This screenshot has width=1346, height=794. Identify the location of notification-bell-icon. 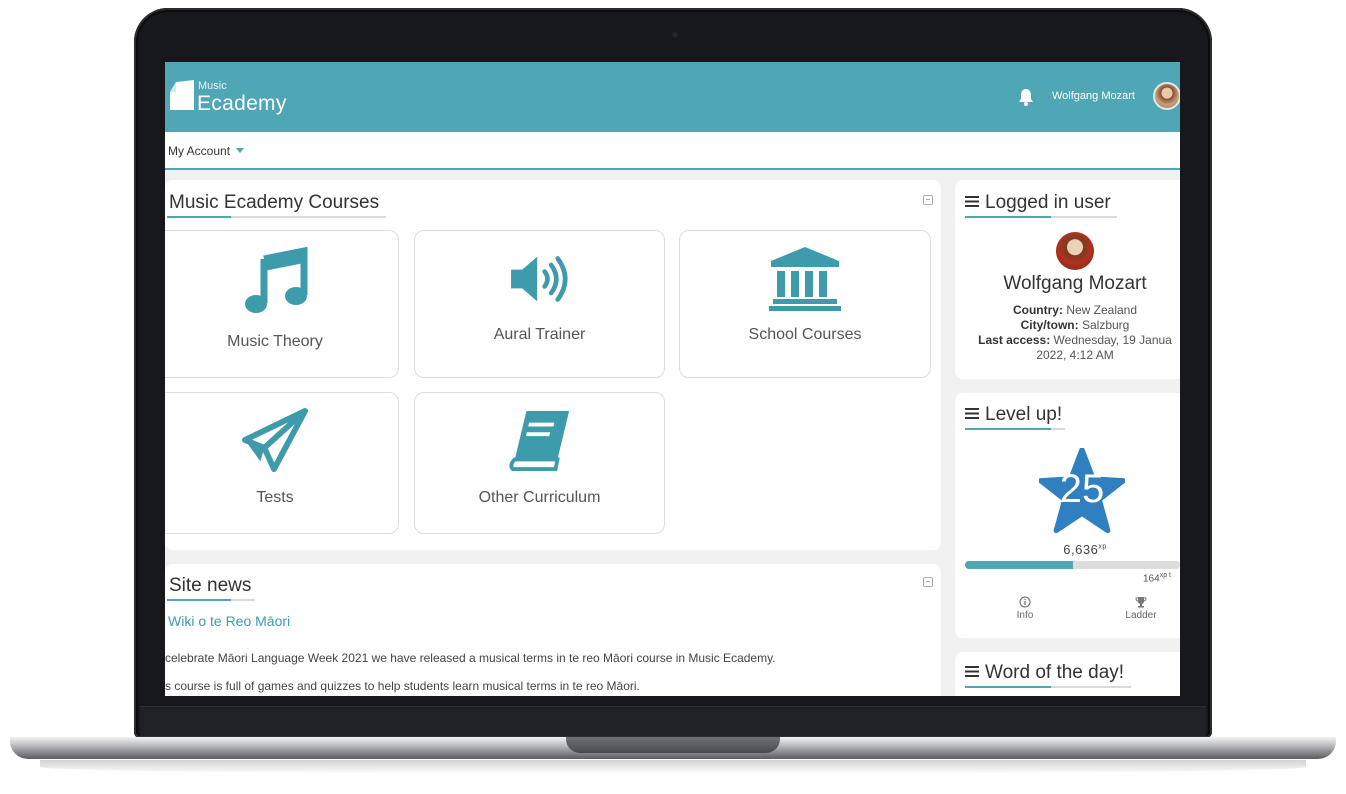
(1026, 97).